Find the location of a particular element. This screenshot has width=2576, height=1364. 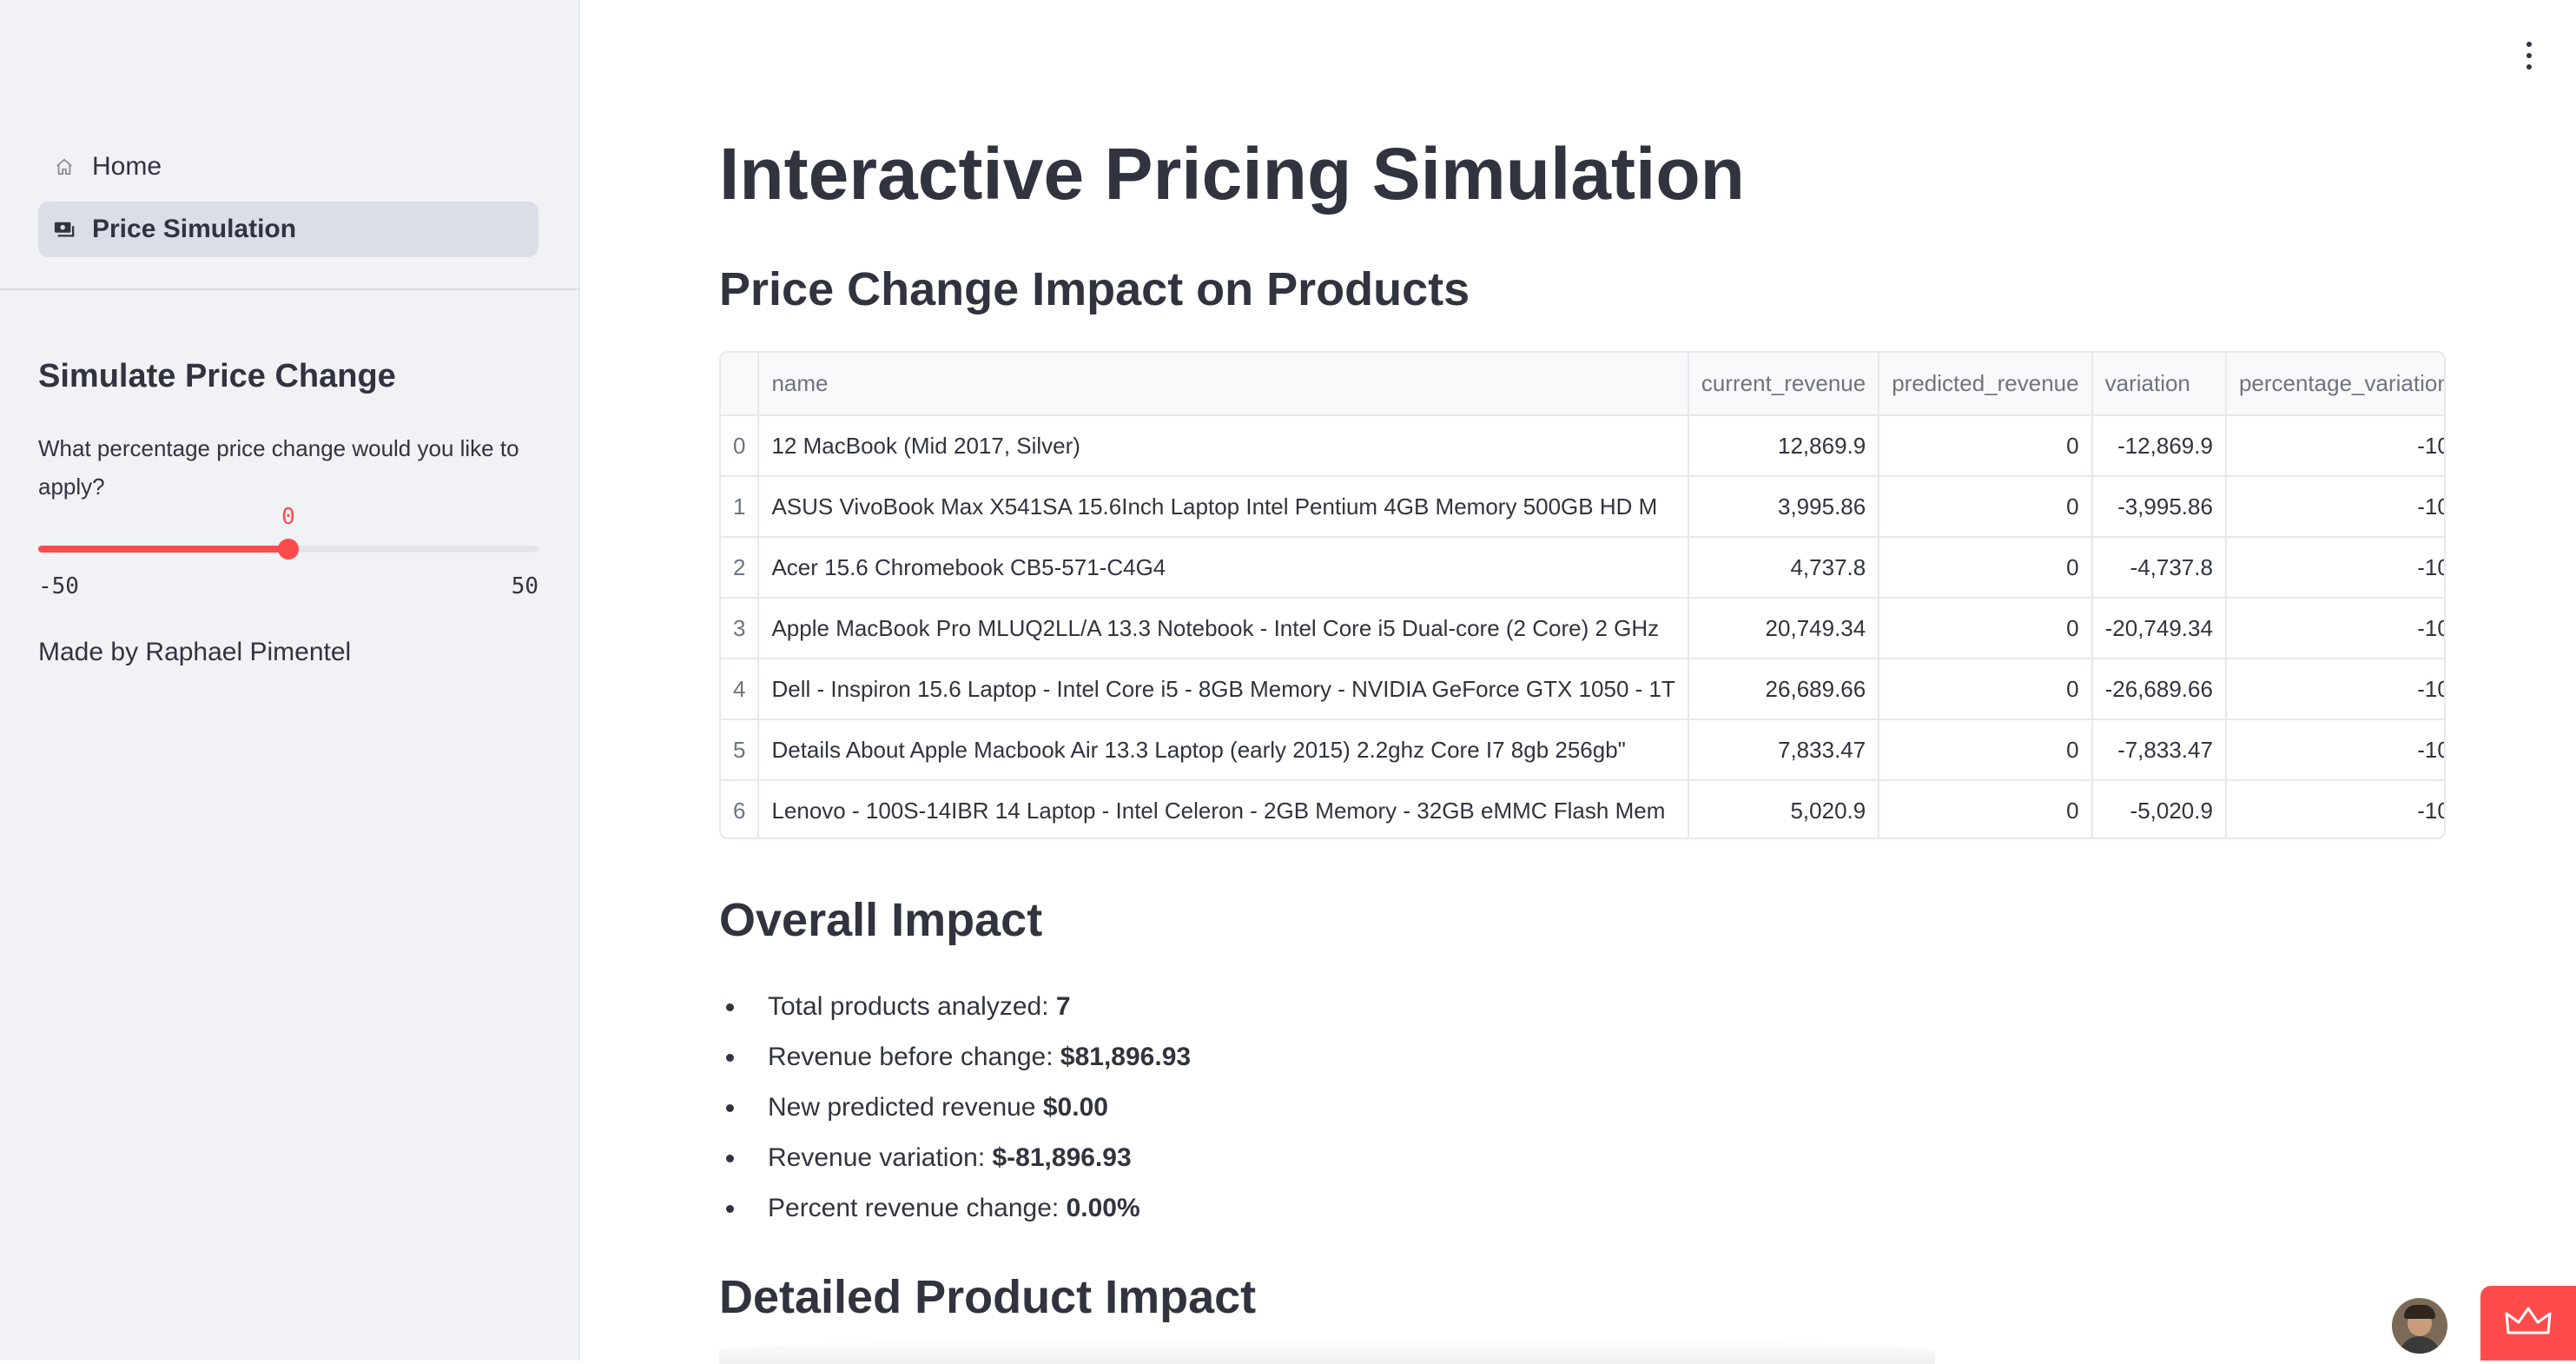

impact-value: $-81,896.93 is located at coordinates (1062, 1158).